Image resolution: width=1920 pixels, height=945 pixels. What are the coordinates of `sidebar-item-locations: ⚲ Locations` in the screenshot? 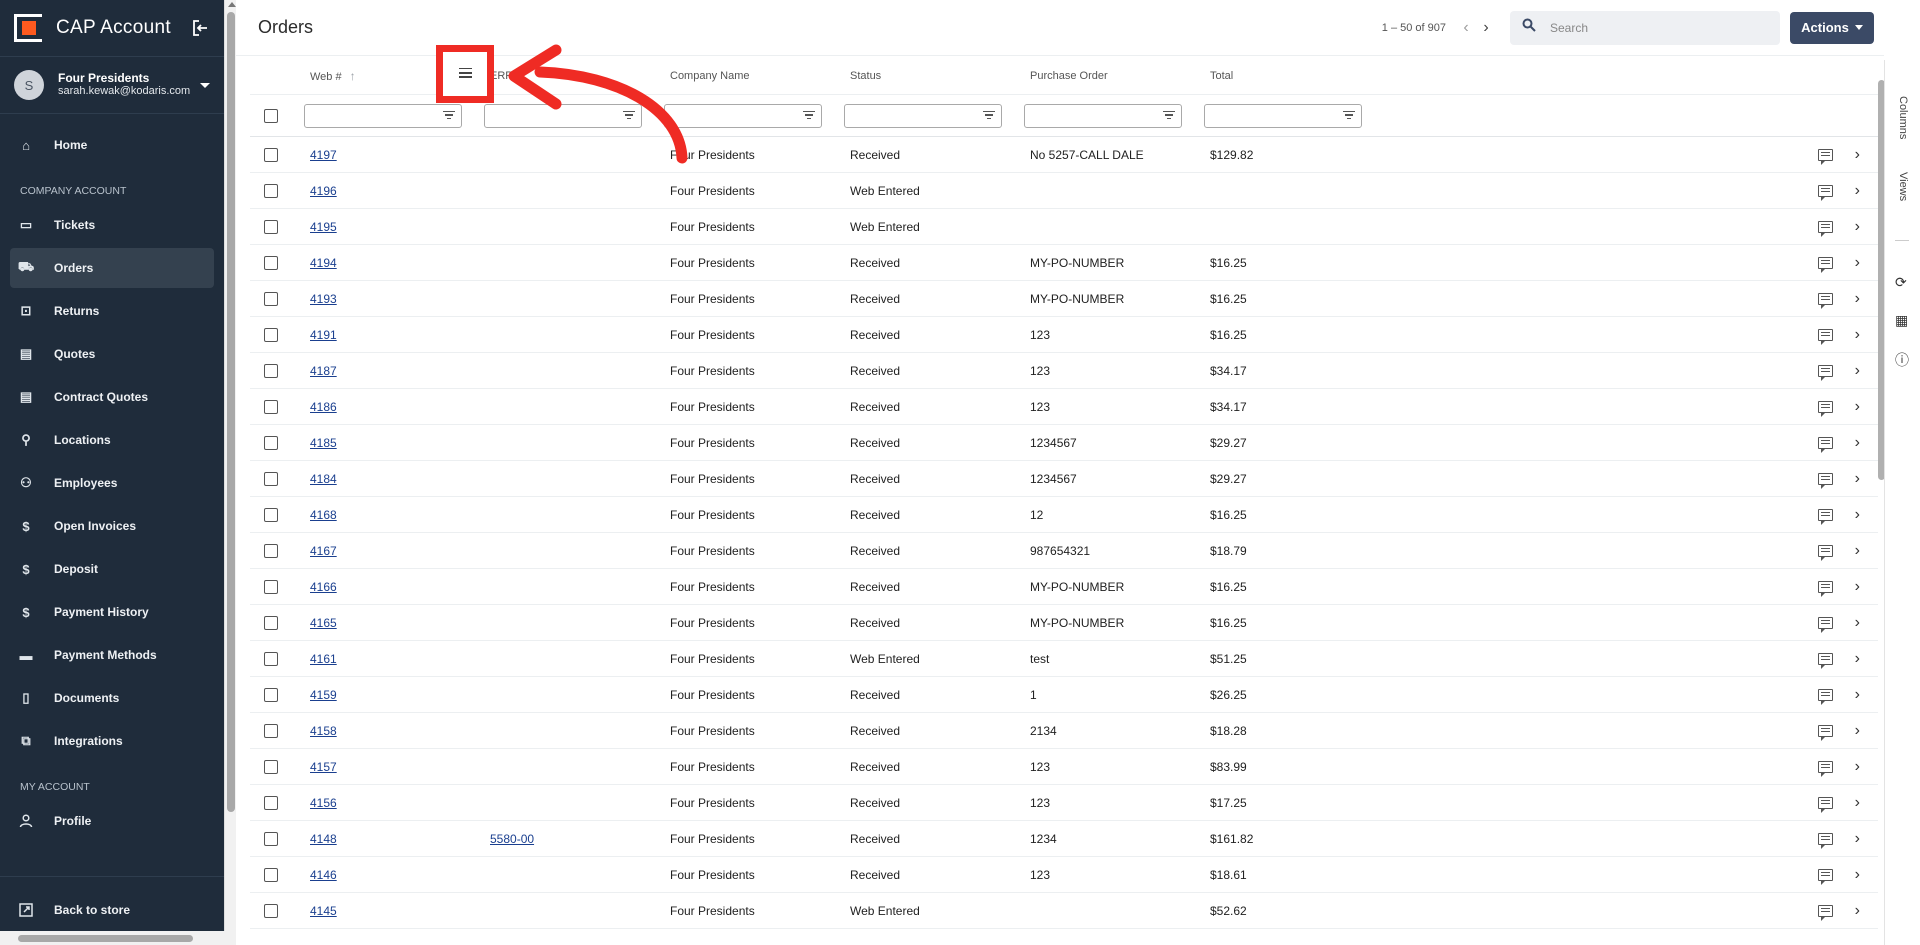 It's located at (112, 440).